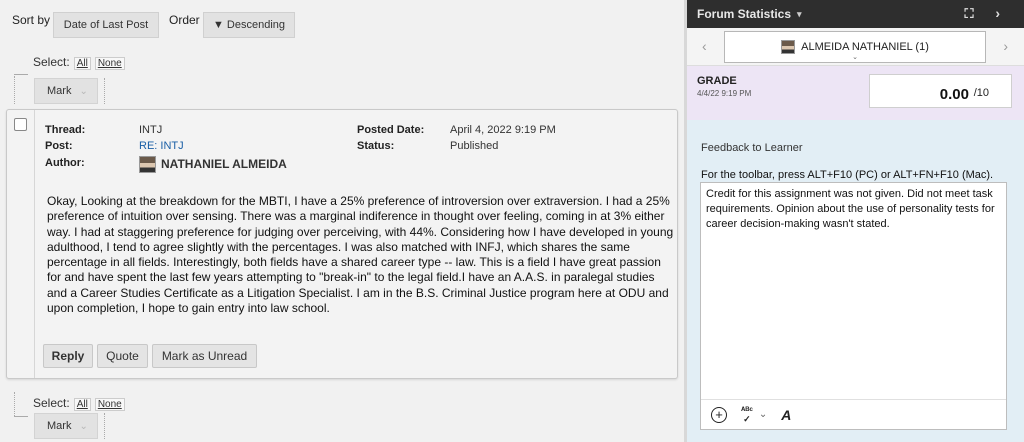  I want to click on thread-value: INTJ, so click(151, 130).